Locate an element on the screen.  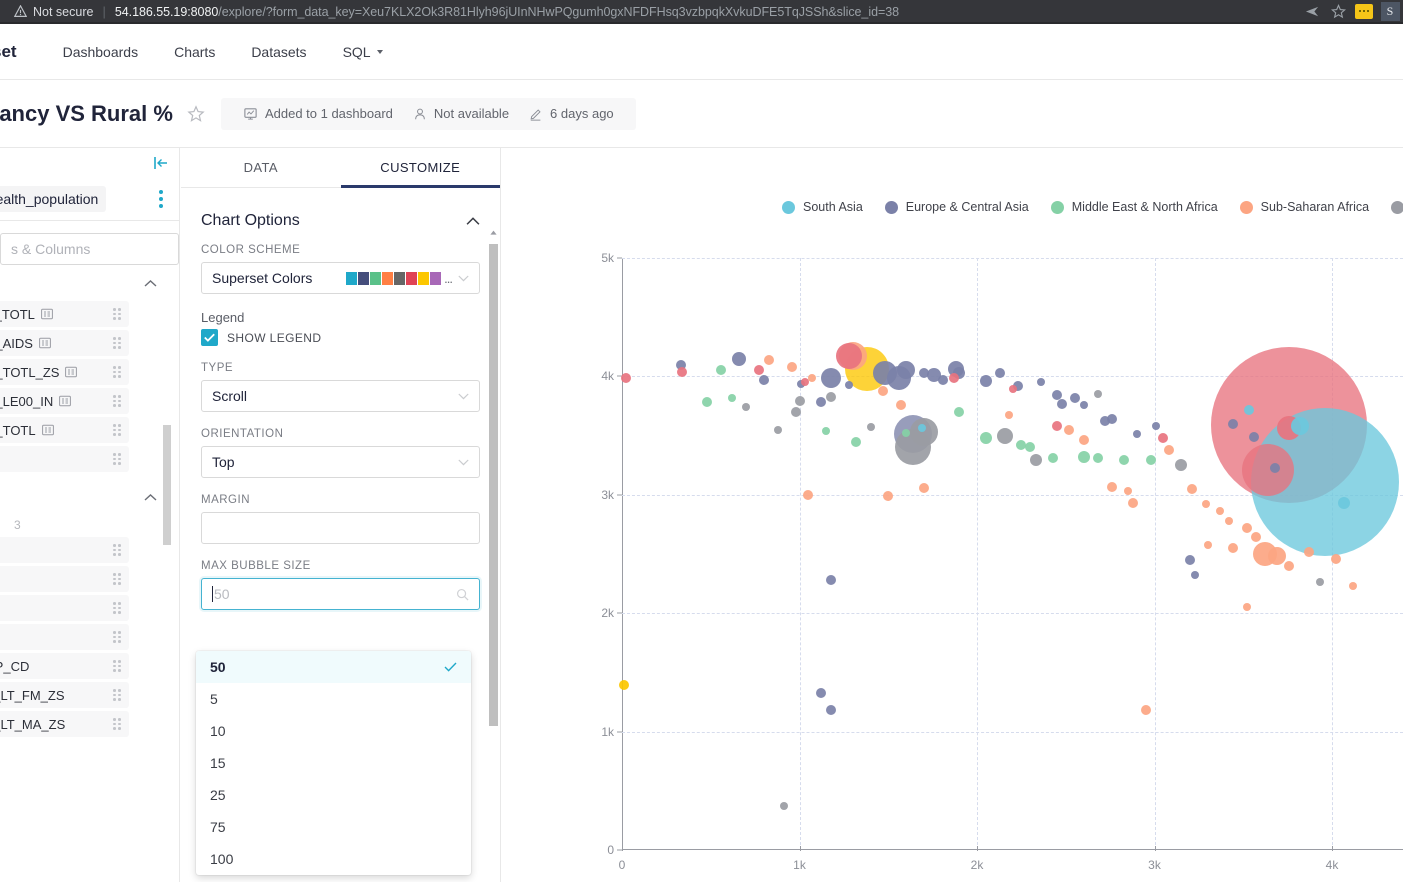
legend-item: South Asia is located at coordinates (822, 207).